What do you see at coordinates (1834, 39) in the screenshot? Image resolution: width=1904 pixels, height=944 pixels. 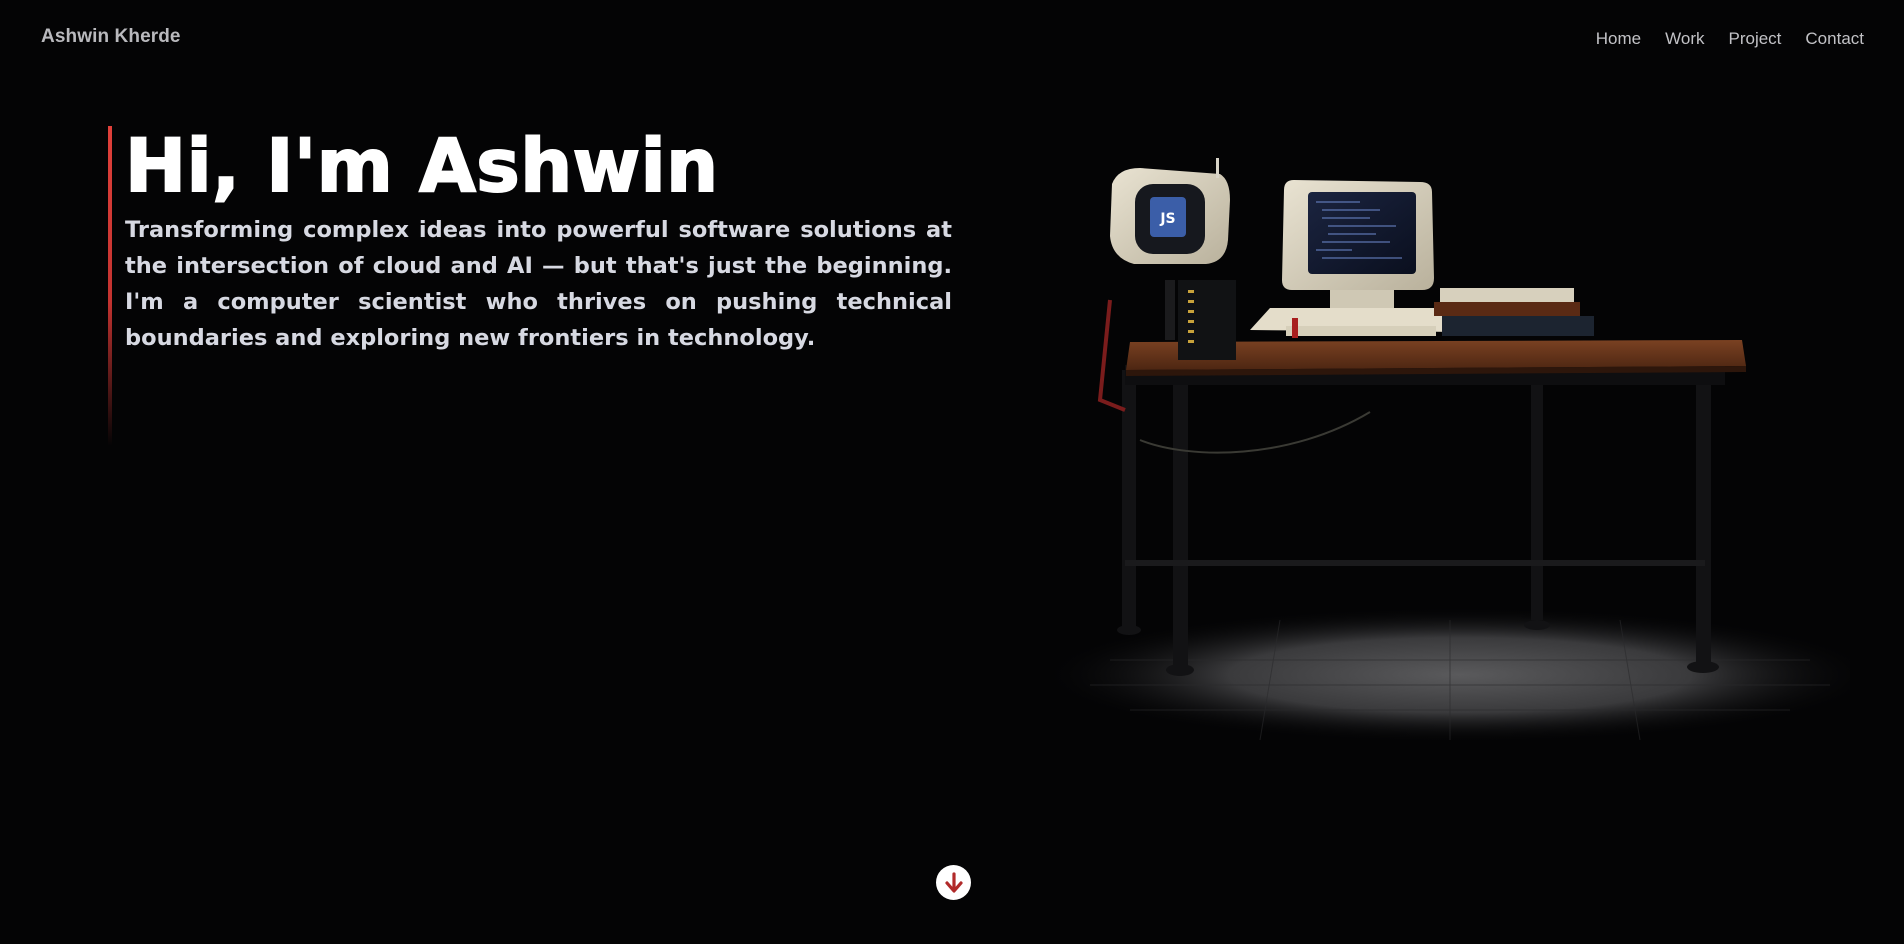 I see `nav-contact-link: Contact` at bounding box center [1834, 39].